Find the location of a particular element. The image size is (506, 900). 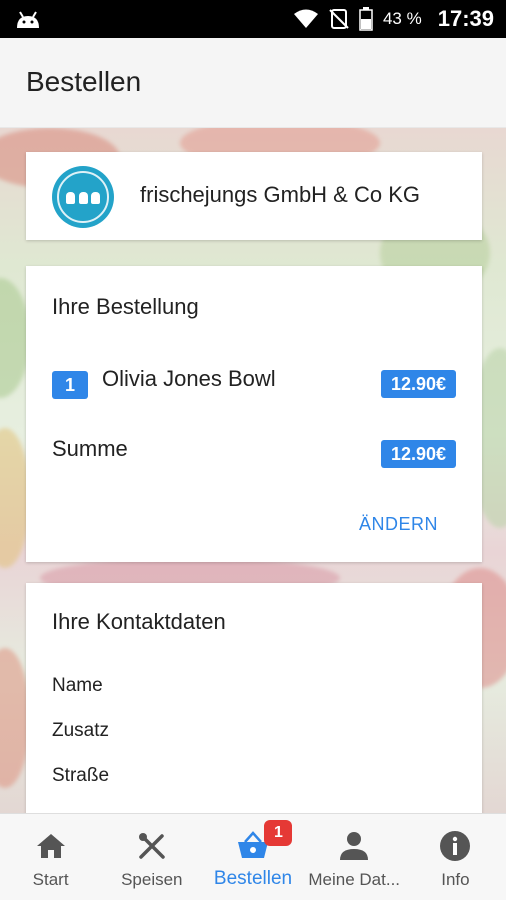

home-icon is located at coordinates (50, 846).